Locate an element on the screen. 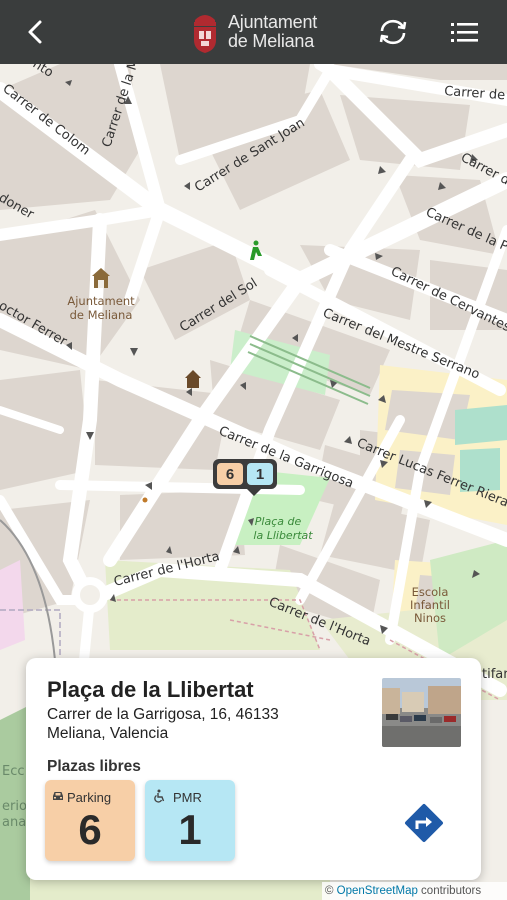  app-header: Ajuntament de Meliana is located at coordinates (253, 32).